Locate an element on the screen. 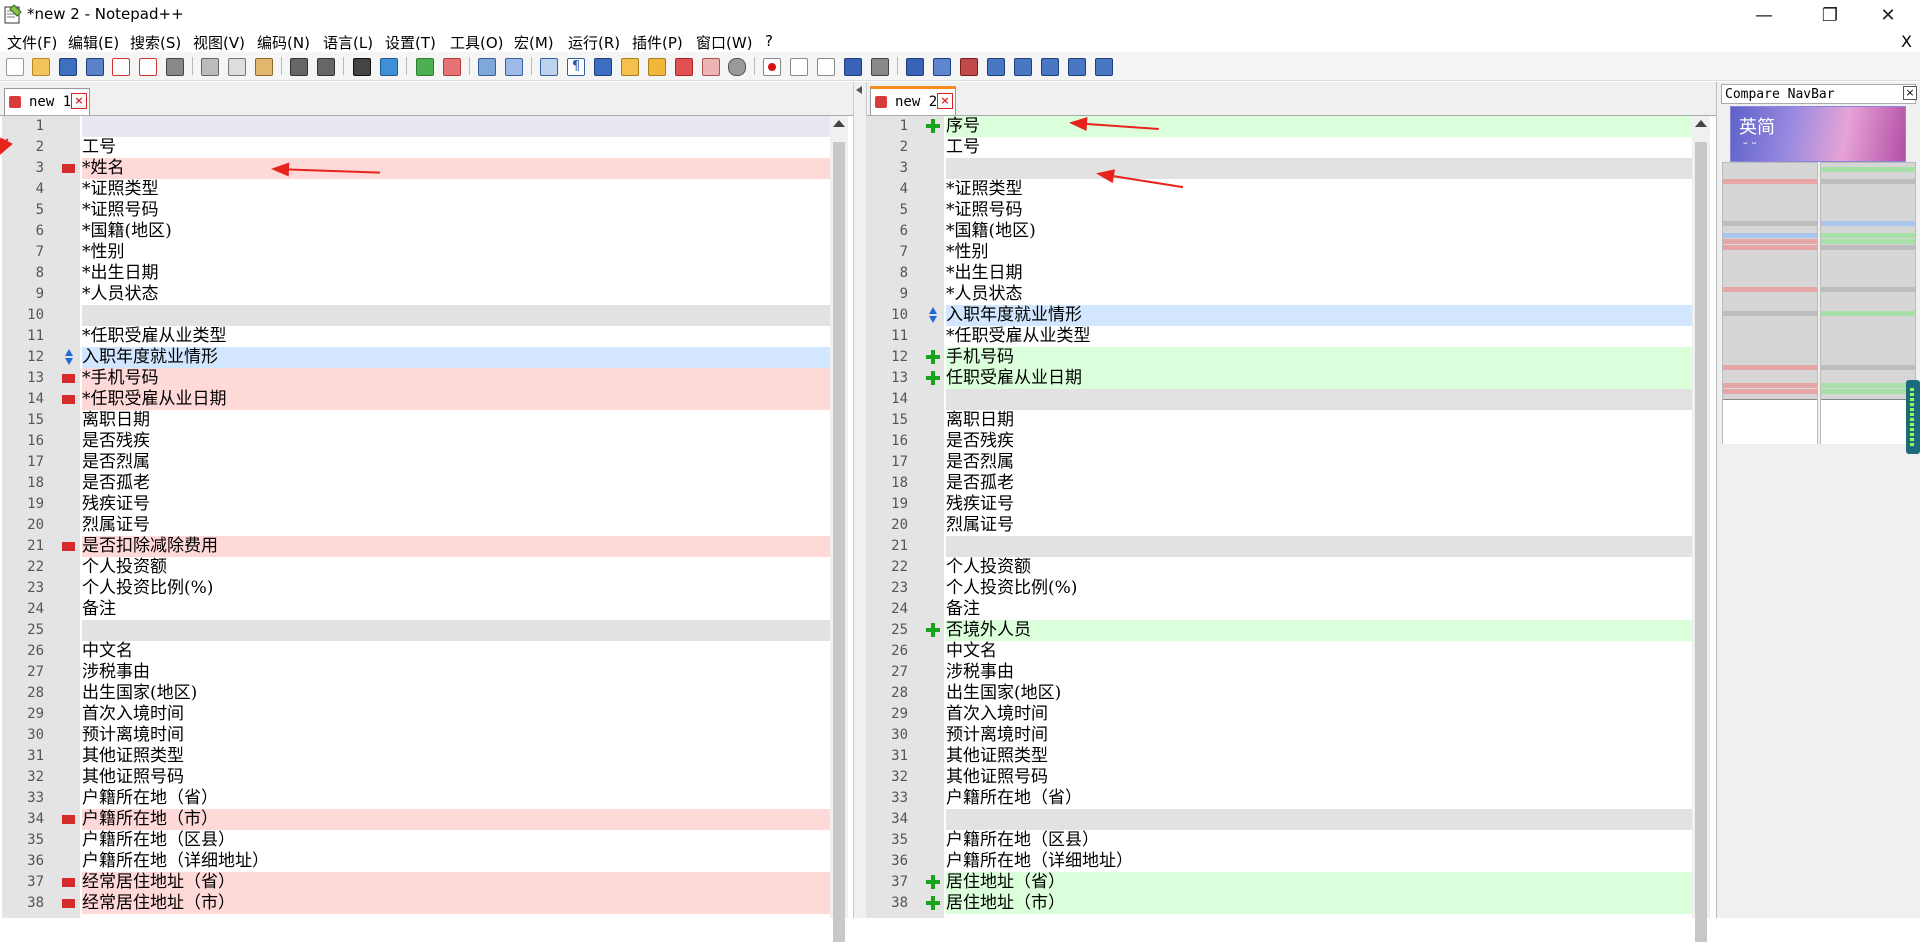  menu-help: ? is located at coordinates (769, 41).